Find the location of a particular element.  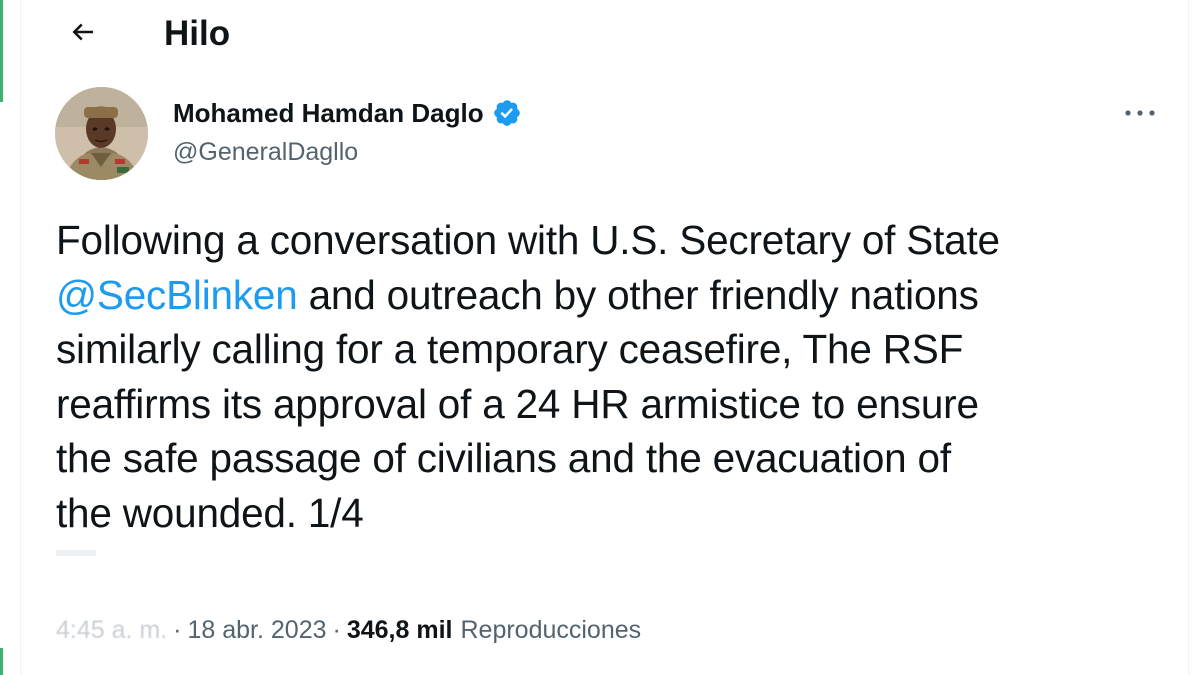

page-title: Hilo is located at coordinates (197, 33).